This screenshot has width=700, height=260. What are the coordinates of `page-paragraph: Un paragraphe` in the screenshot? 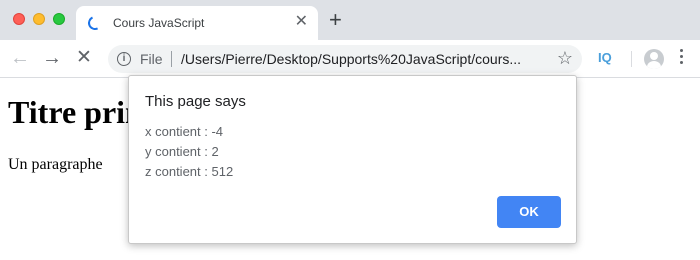 It's located at (55, 164).